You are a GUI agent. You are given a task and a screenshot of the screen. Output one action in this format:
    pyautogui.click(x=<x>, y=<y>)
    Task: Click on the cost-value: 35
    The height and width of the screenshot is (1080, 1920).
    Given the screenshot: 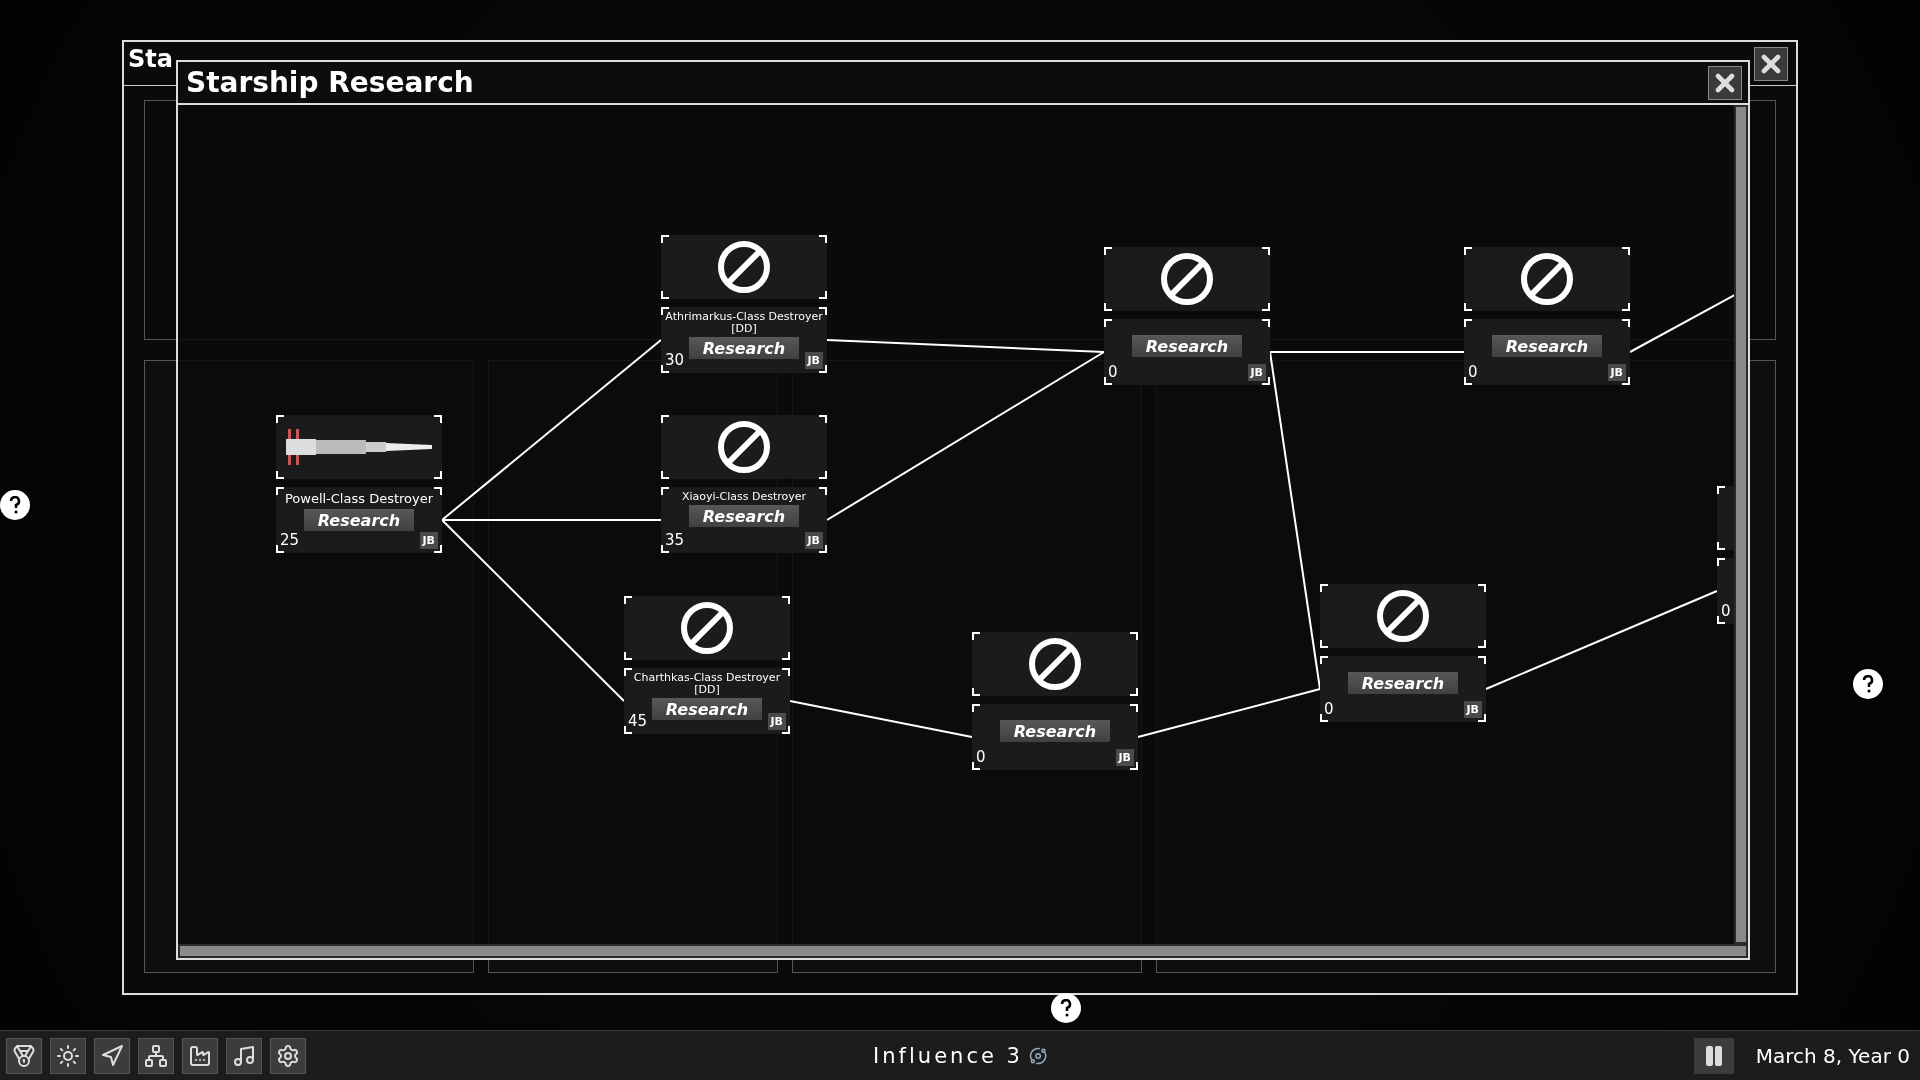 What is the action you would take?
    pyautogui.click(x=675, y=540)
    